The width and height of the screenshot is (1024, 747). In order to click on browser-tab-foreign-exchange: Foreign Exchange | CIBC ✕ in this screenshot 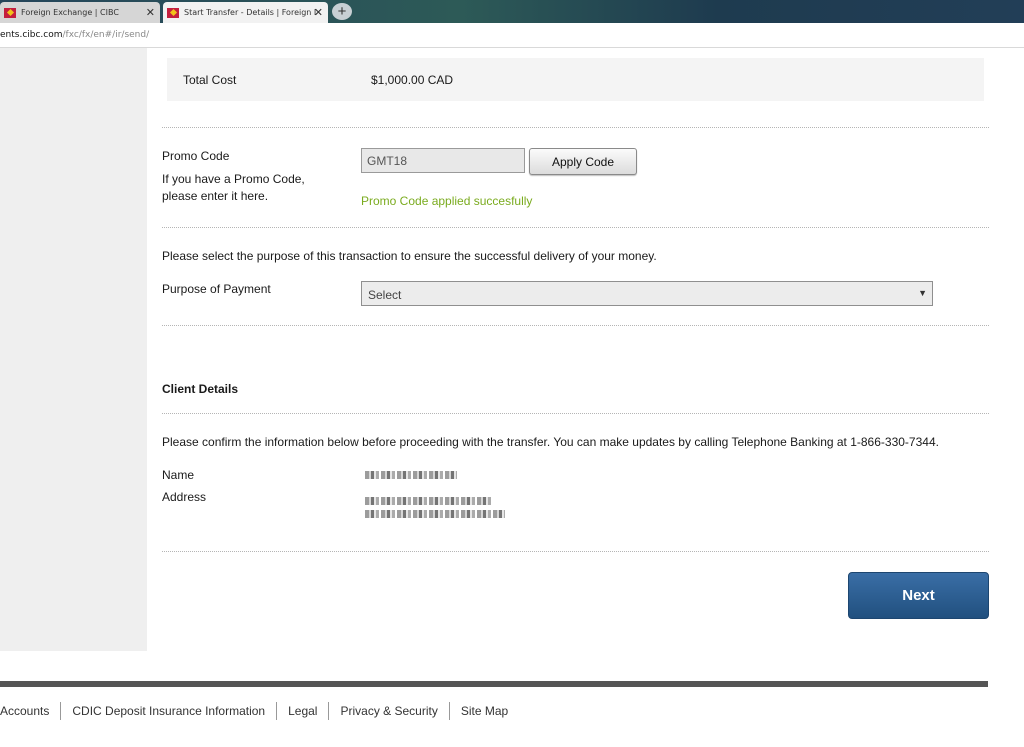, I will do `click(80, 12)`.